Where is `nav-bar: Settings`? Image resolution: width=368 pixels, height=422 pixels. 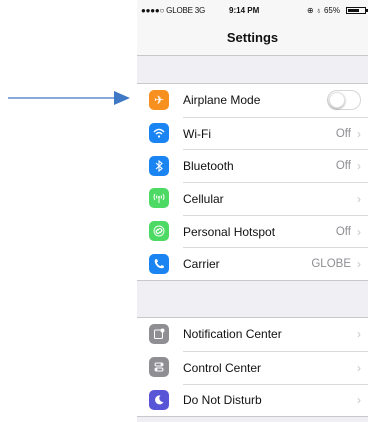 nav-bar: Settings is located at coordinates (252, 38).